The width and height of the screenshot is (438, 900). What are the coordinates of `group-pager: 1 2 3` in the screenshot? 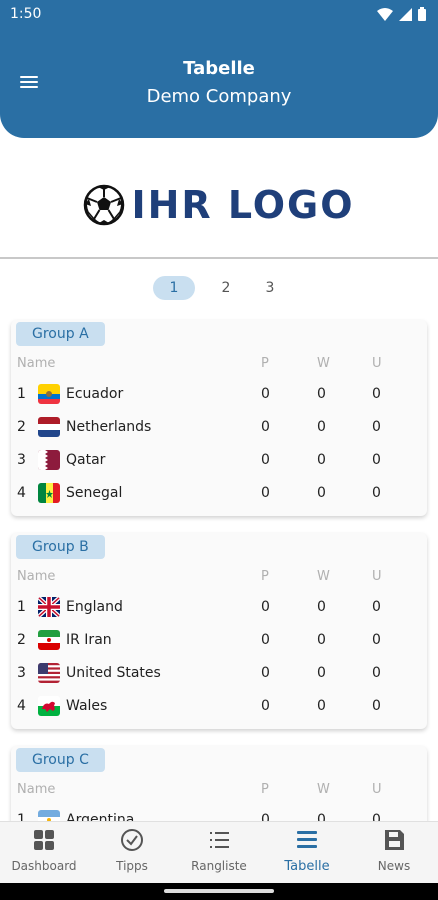 It's located at (218, 288).